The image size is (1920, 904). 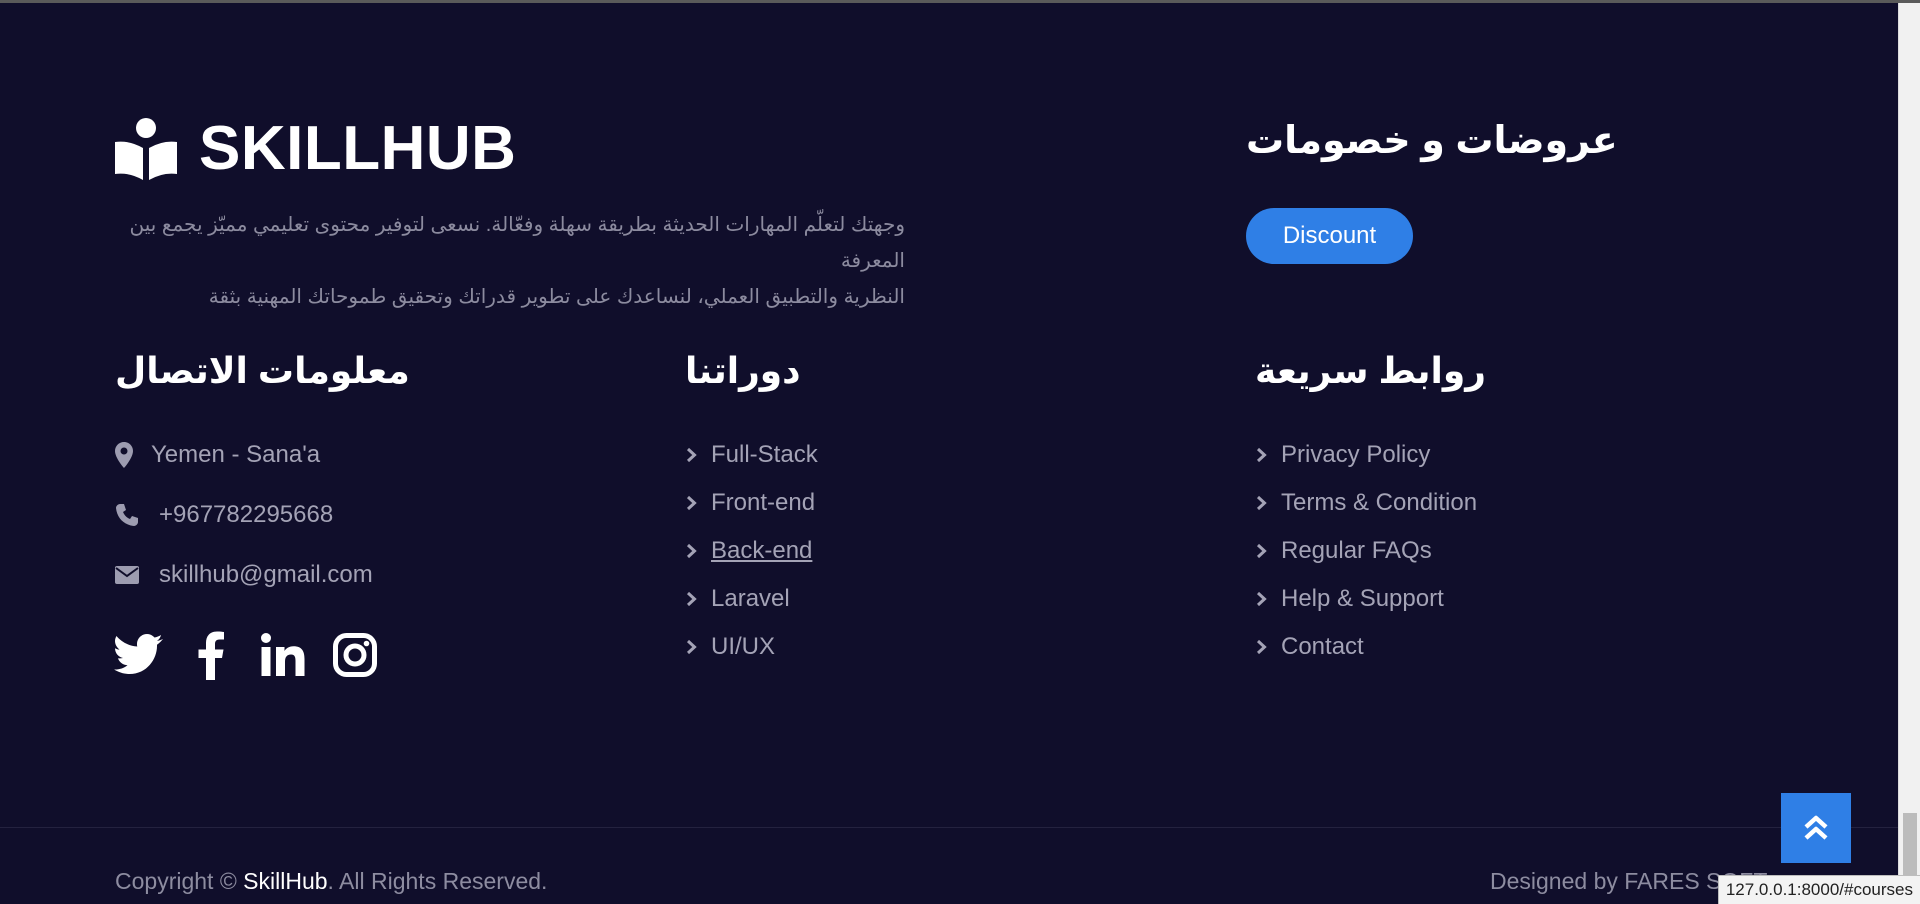 I want to click on phone-icon, so click(x=133, y=515).